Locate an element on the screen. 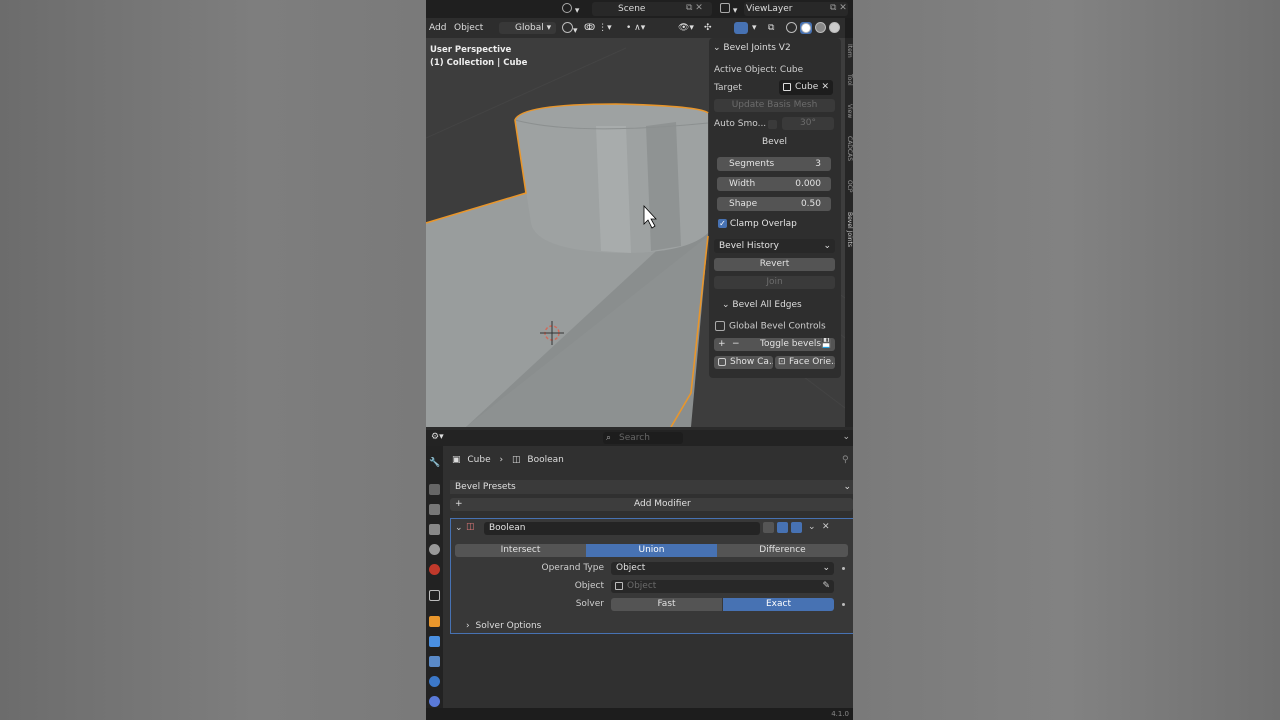 Image resolution: width=1280 pixels, height=720 pixels. snap-icon: ↂ ⋮▾ is located at coordinates (598, 28).